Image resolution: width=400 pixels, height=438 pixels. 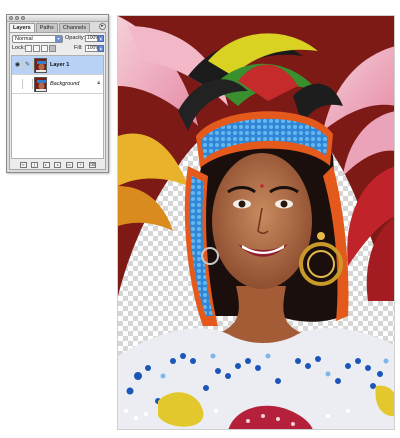 I want to click on tab-paths: Paths, so click(x=46, y=27).